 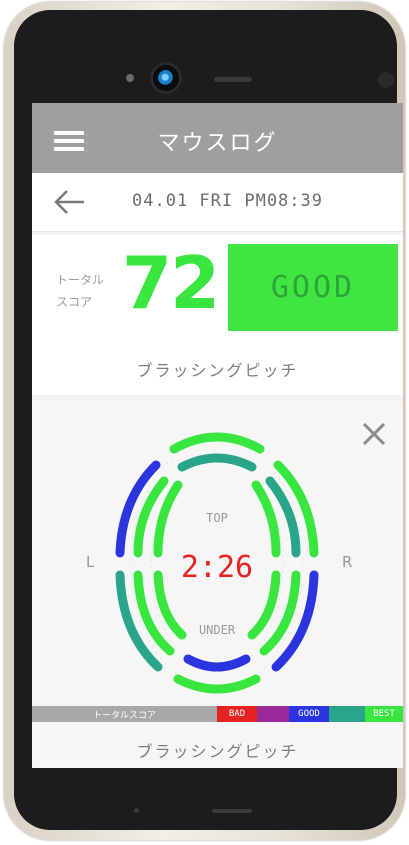 What do you see at coordinates (124, 714) in the screenshot?
I see `legend-title: トータルスコア` at bounding box center [124, 714].